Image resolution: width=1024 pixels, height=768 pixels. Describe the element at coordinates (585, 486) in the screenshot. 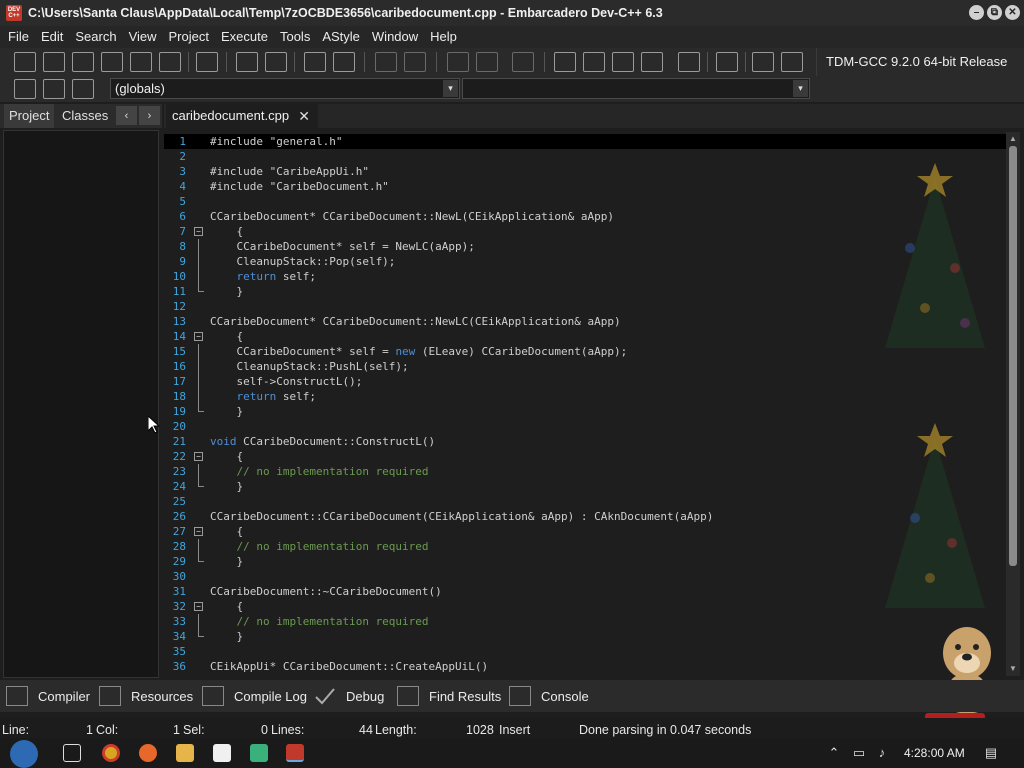

I see `code-line: 24 }` at that location.